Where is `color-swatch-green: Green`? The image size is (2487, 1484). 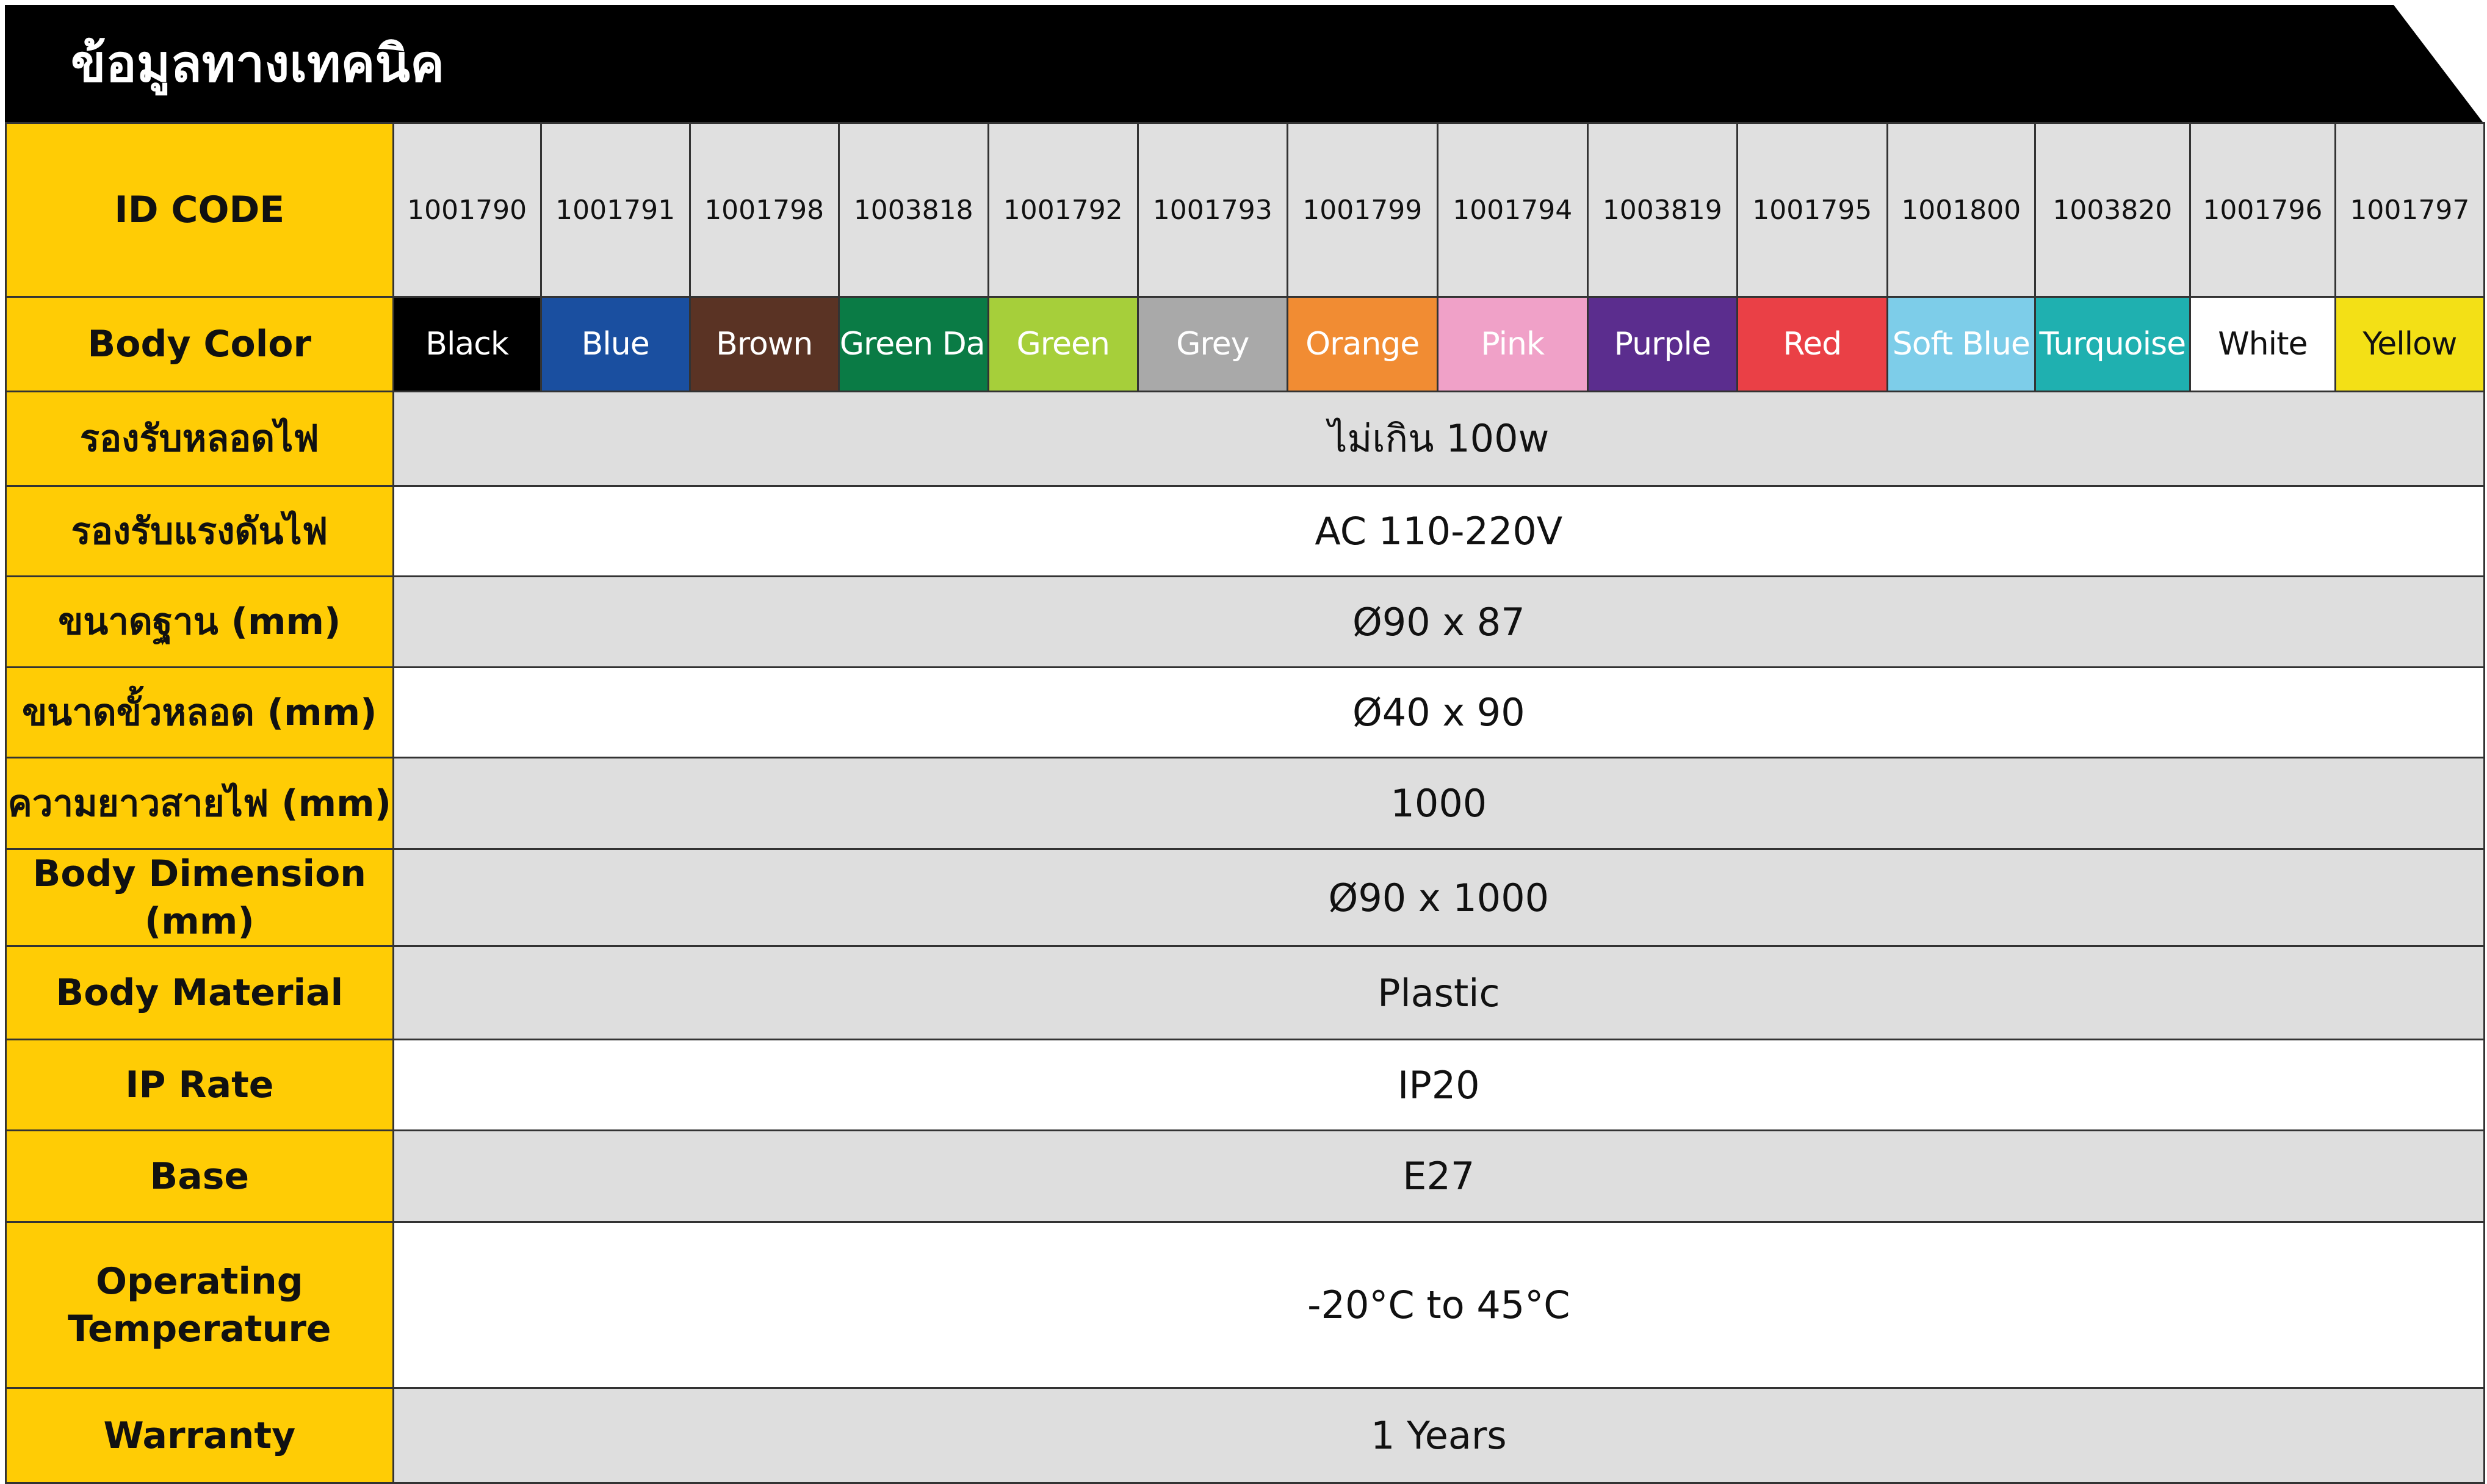
color-swatch-green: Green is located at coordinates (1063, 344).